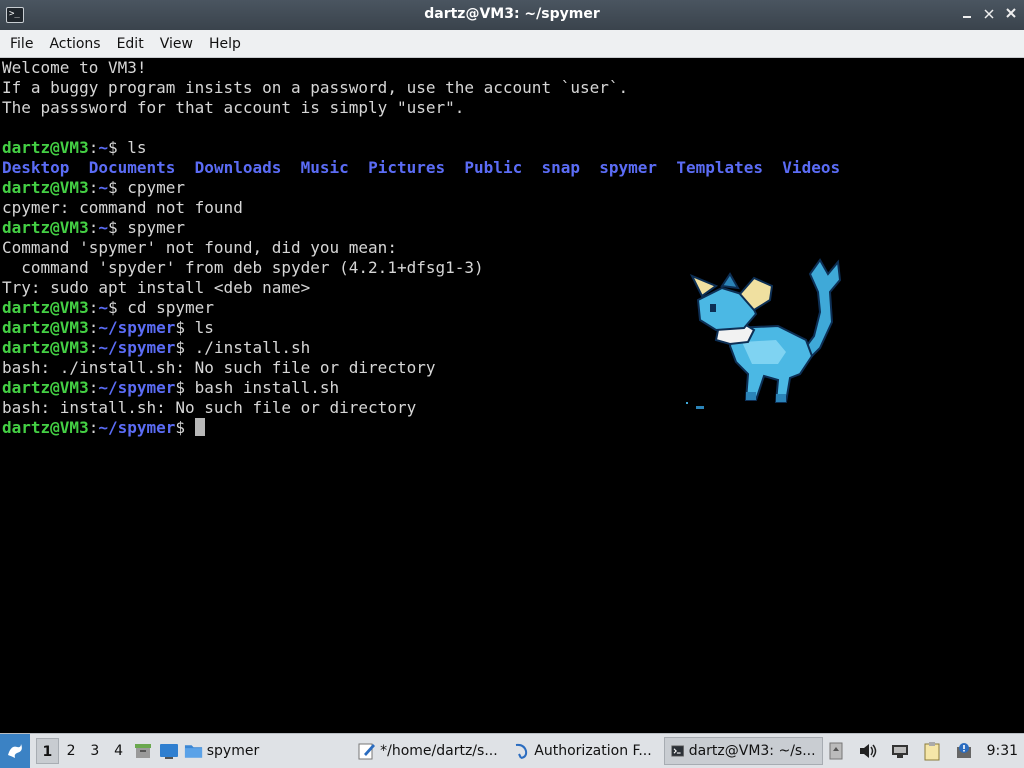  I want to click on window-titlebar: >_ dartz@VM3: ~/spymer, so click(512, 15).